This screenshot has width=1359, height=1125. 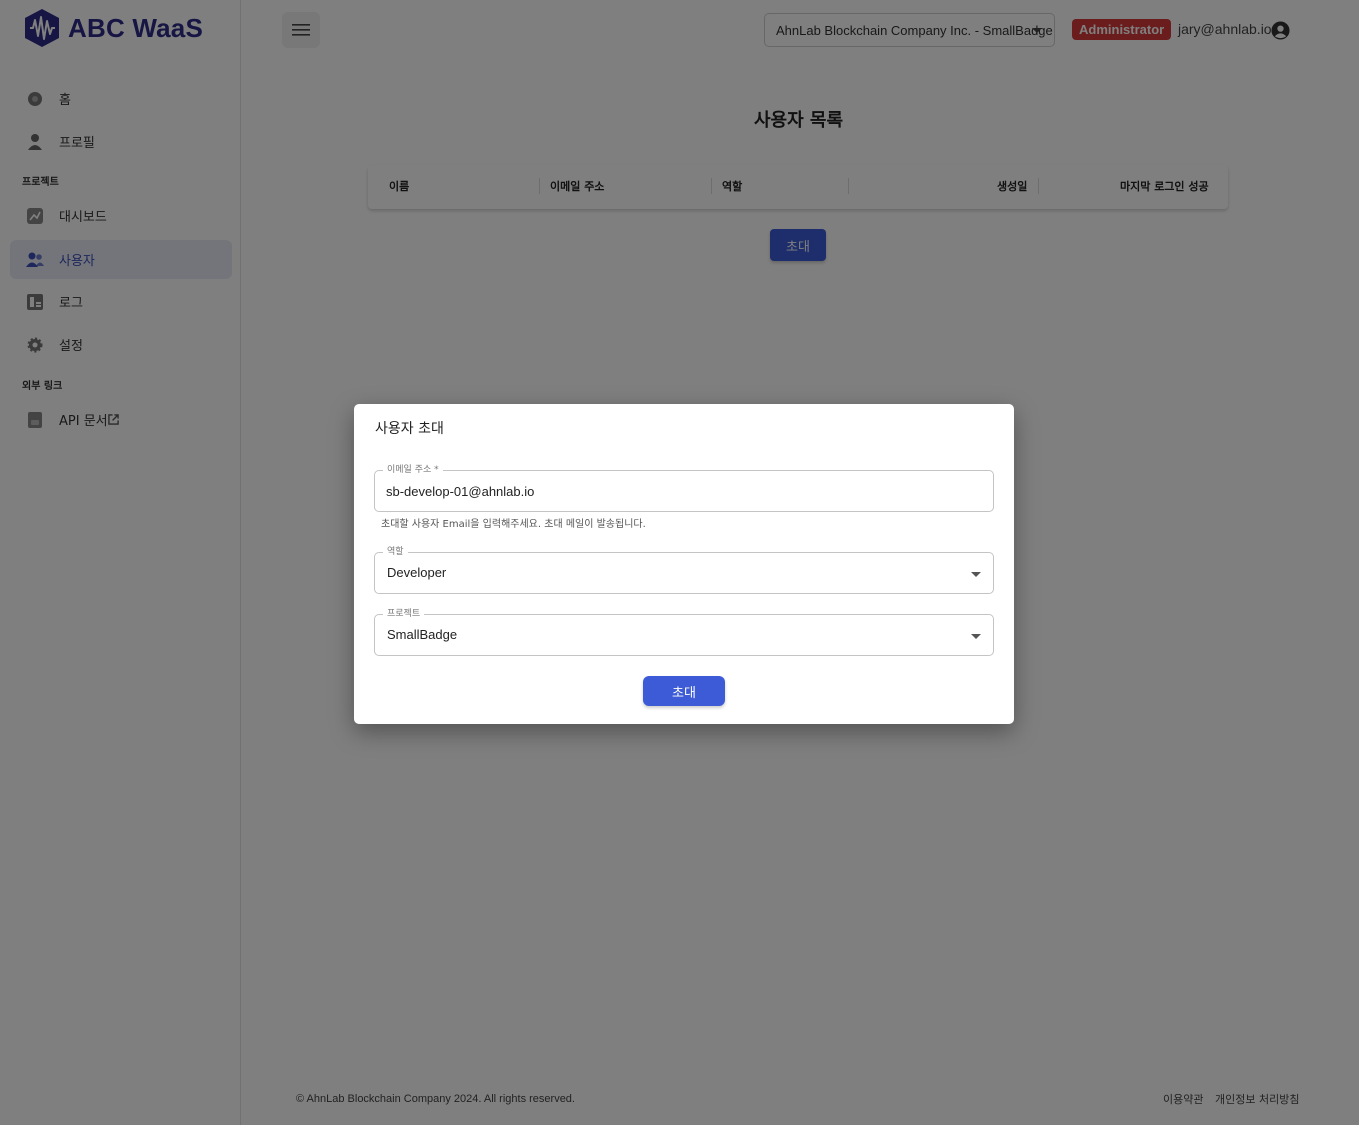 What do you see at coordinates (413, 470) in the screenshot?
I see `email-field-label: 이메일 주소 *` at bounding box center [413, 470].